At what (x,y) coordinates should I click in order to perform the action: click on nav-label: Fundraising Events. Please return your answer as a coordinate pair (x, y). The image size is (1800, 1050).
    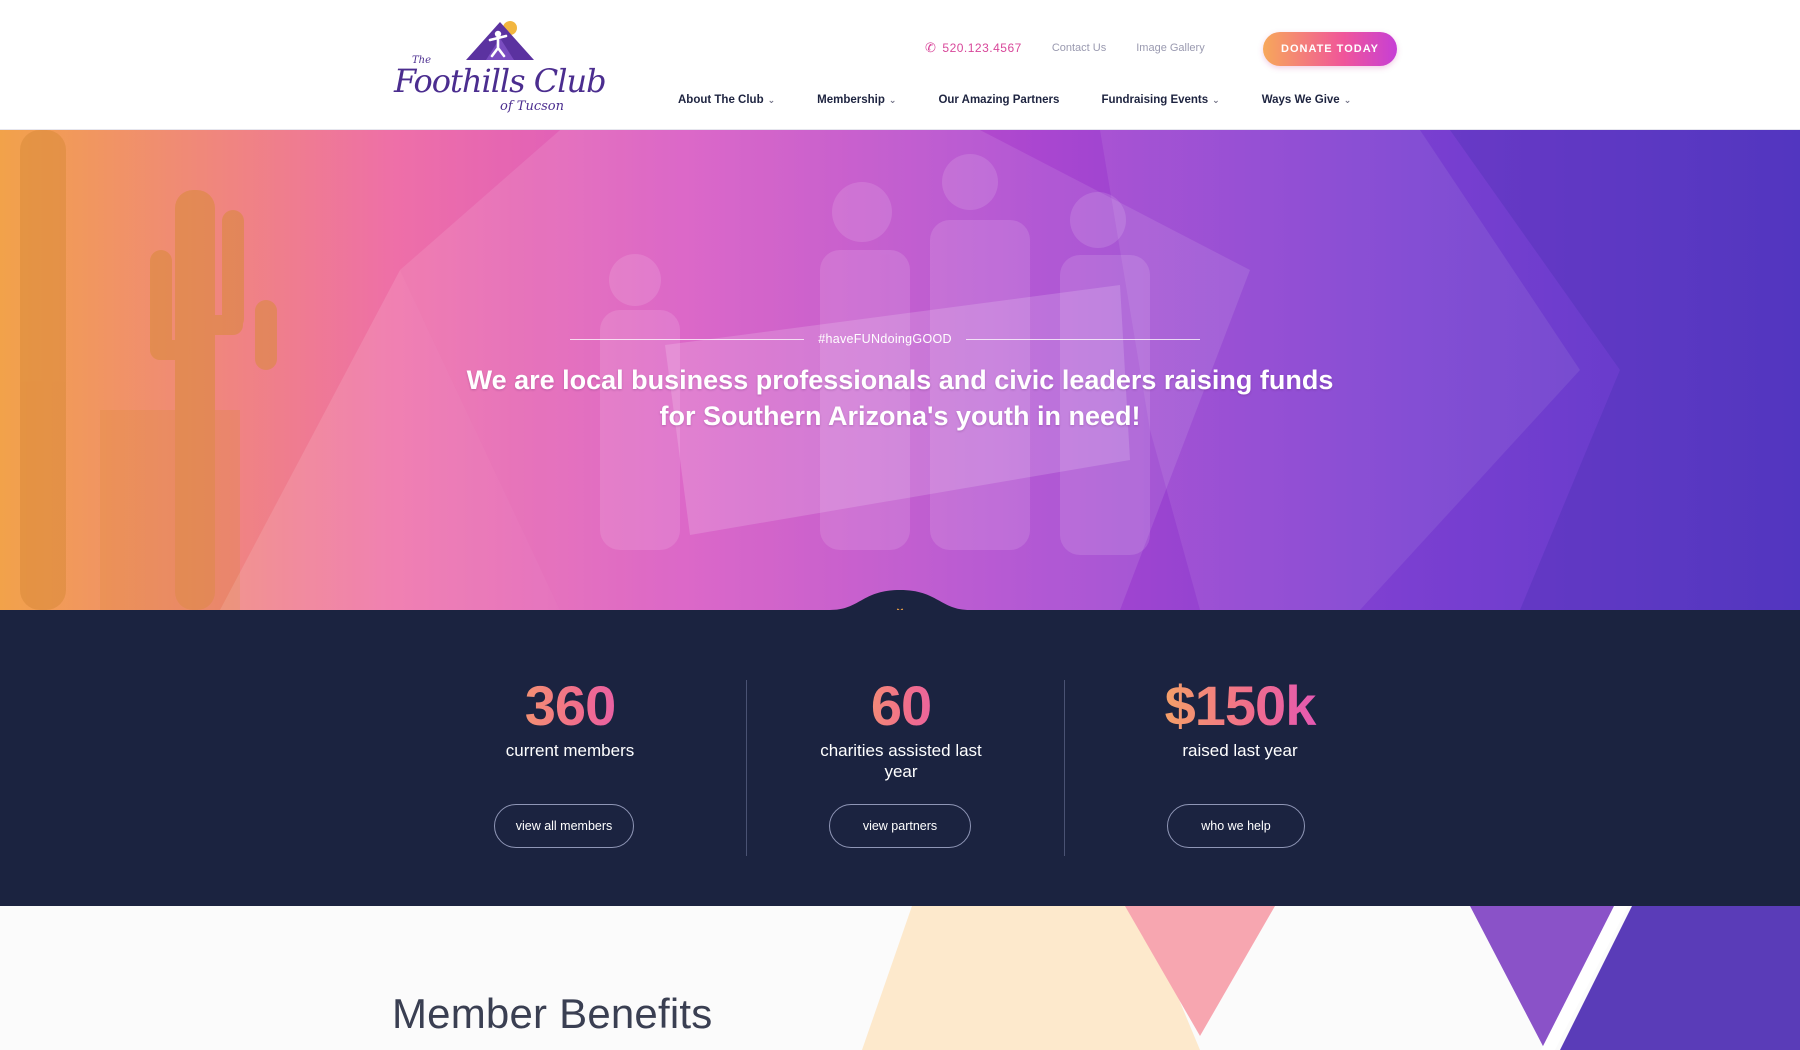
    Looking at the image, I should click on (1155, 100).